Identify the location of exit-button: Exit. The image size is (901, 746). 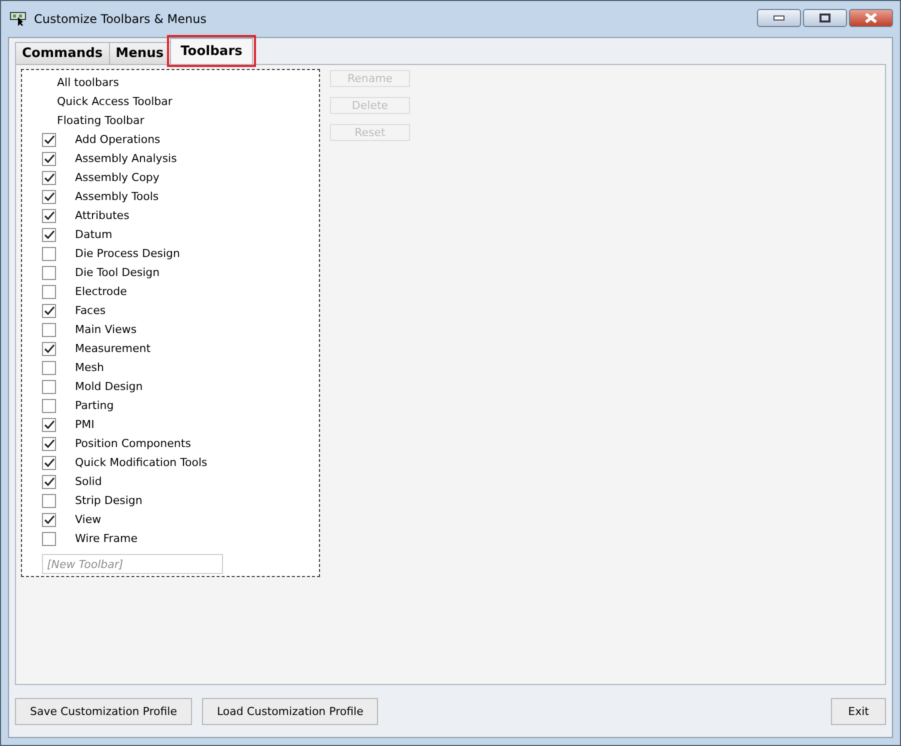
(858, 711).